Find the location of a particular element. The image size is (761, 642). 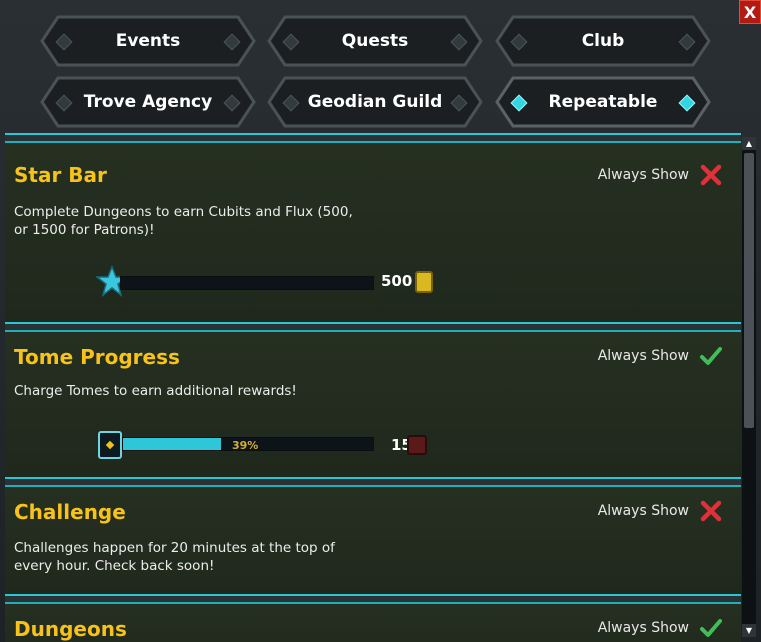

progress-percent: 39% is located at coordinates (245, 445).